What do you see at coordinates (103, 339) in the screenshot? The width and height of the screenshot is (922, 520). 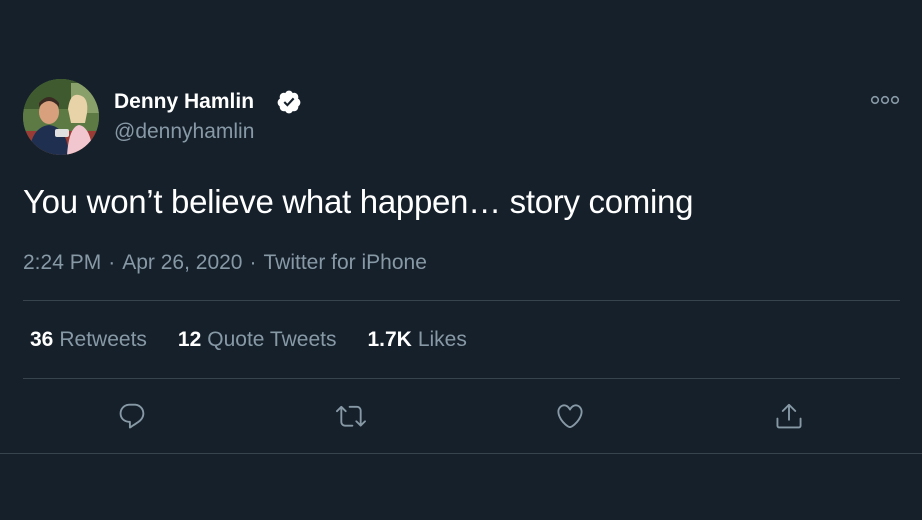 I see `retweets-label: Retweets` at bounding box center [103, 339].